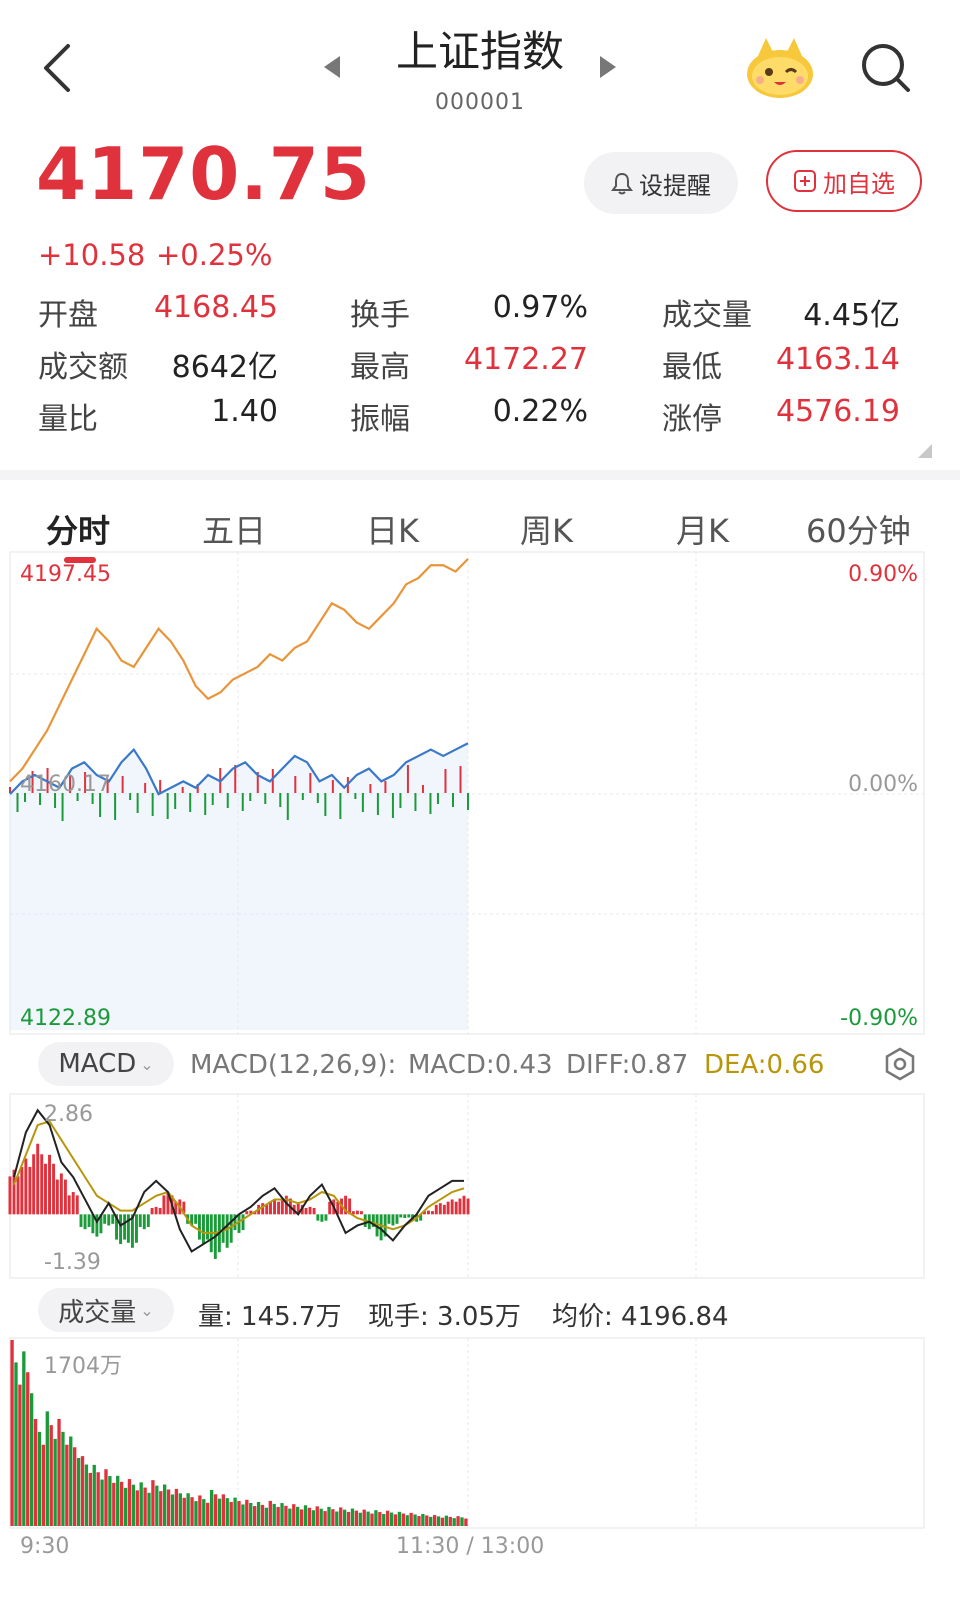 Image resolution: width=960 pixels, height=1608 pixels. Describe the element at coordinates (467, 1433) in the screenshot. I see `volume-grid-frame` at that location.